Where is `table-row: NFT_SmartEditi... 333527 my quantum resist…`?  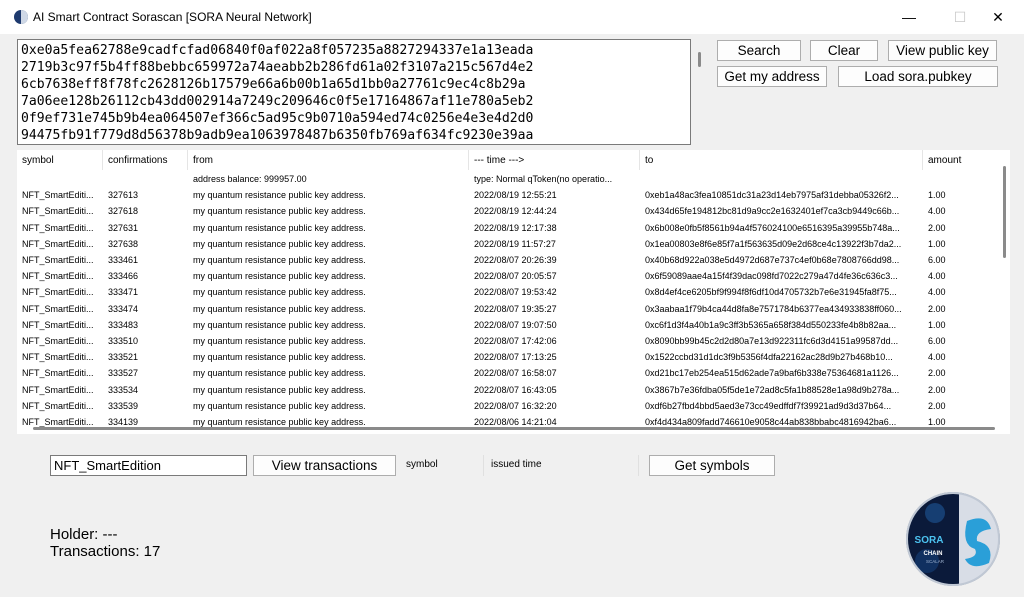
table-row: NFT_SmartEditi... 333527 my quantum resist… is located at coordinates (507, 373).